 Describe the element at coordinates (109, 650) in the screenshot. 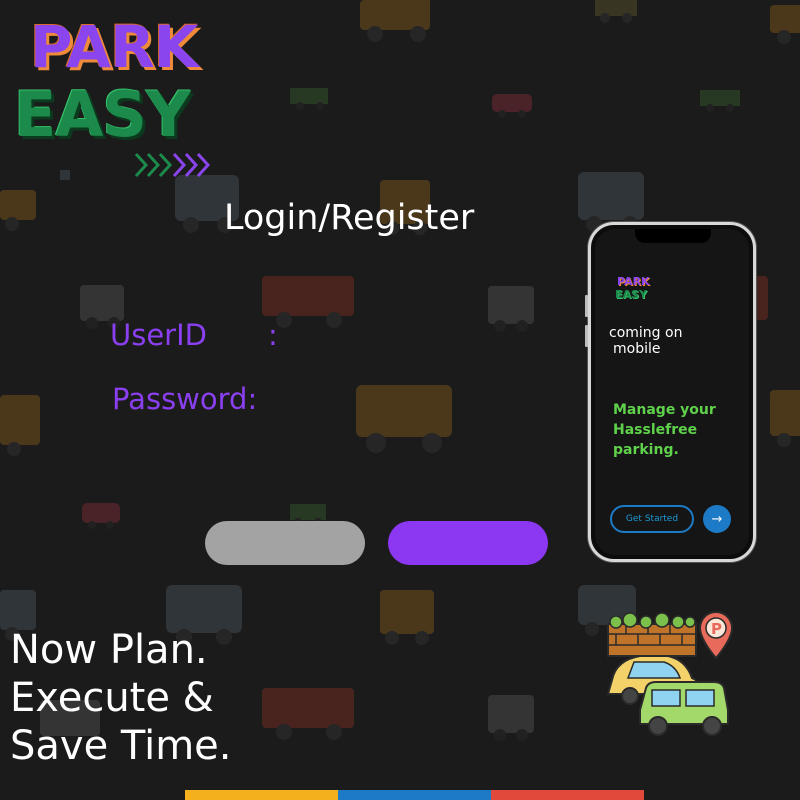

I see `tagline-line-1: Now Plan.` at that location.